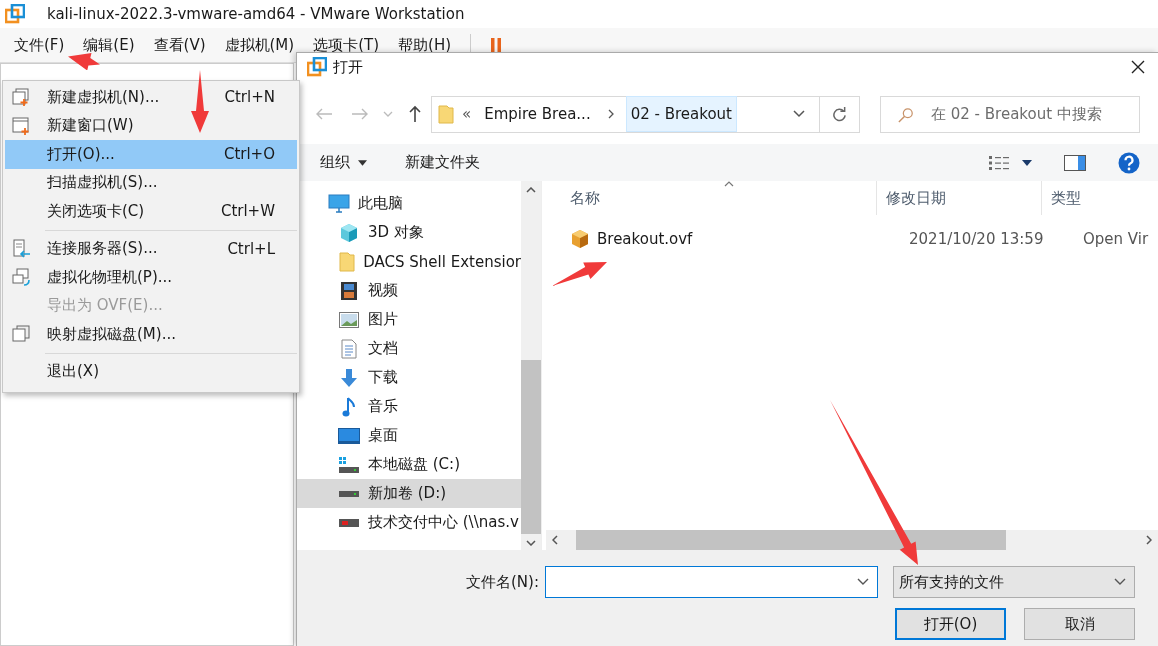  I want to click on menu-item: 帮助(H), so click(424, 45).